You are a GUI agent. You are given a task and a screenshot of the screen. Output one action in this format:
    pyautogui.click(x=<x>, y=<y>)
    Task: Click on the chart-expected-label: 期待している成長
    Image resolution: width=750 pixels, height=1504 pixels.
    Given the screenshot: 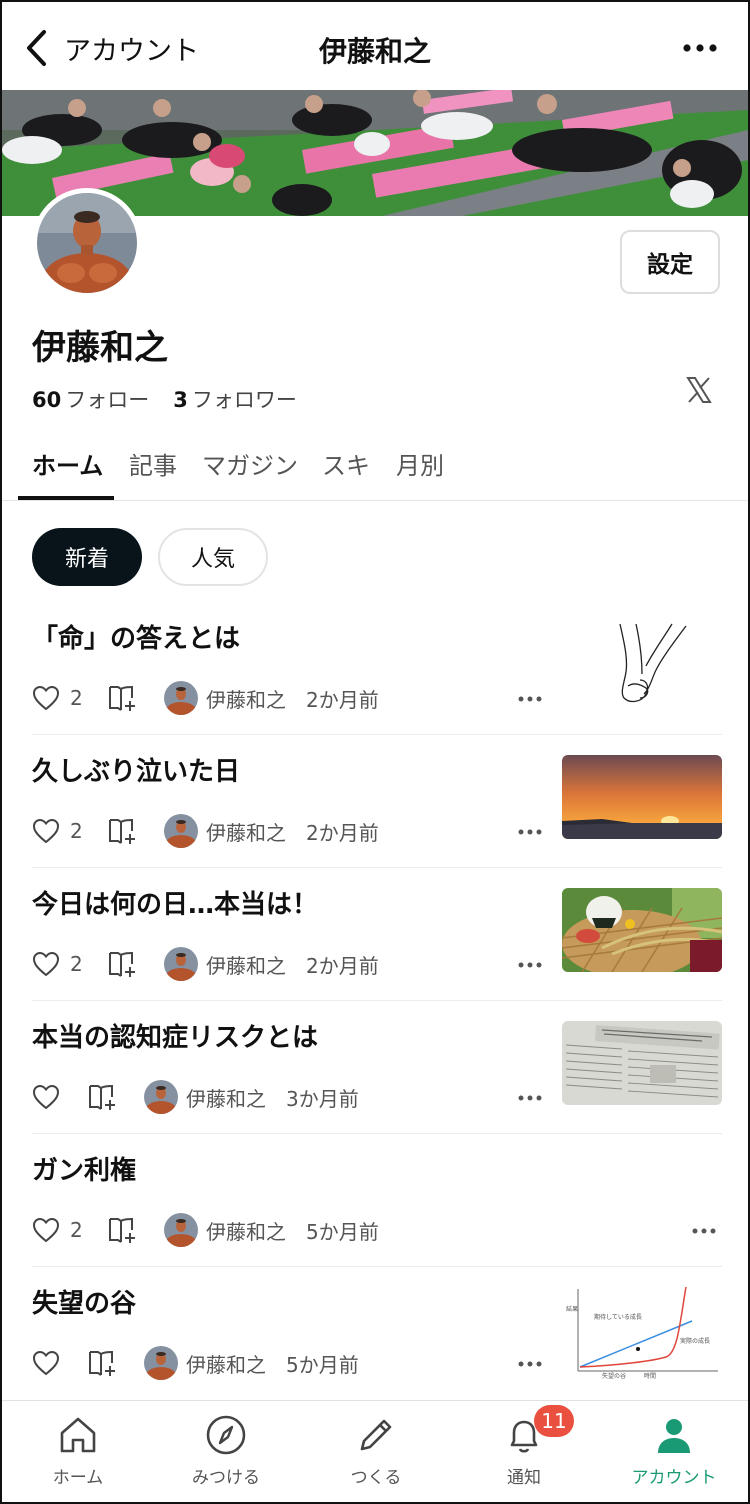 What is the action you would take?
    pyautogui.click(x=618, y=1317)
    